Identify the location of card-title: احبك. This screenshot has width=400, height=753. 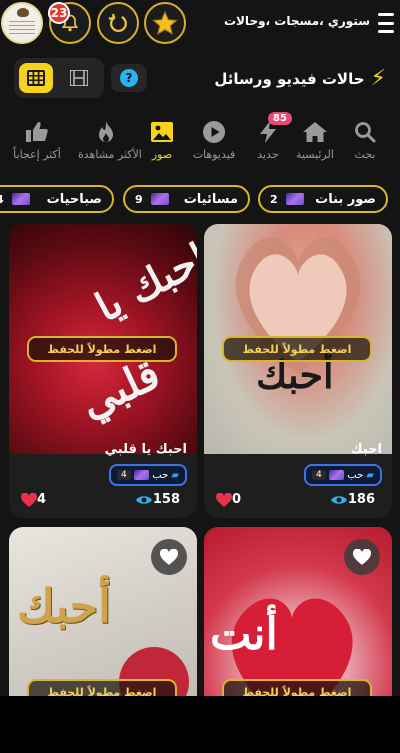
(366, 449).